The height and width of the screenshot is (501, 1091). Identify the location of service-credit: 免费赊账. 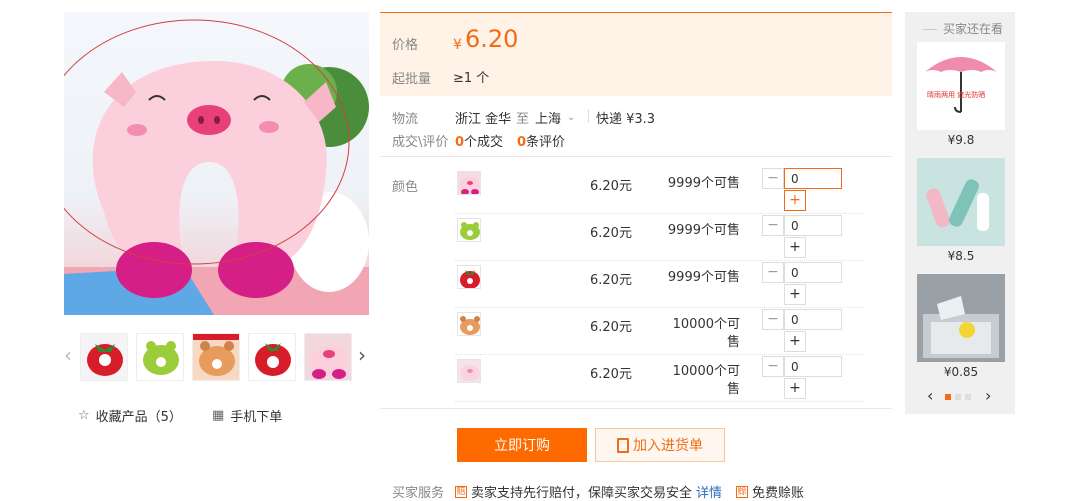
(778, 493).